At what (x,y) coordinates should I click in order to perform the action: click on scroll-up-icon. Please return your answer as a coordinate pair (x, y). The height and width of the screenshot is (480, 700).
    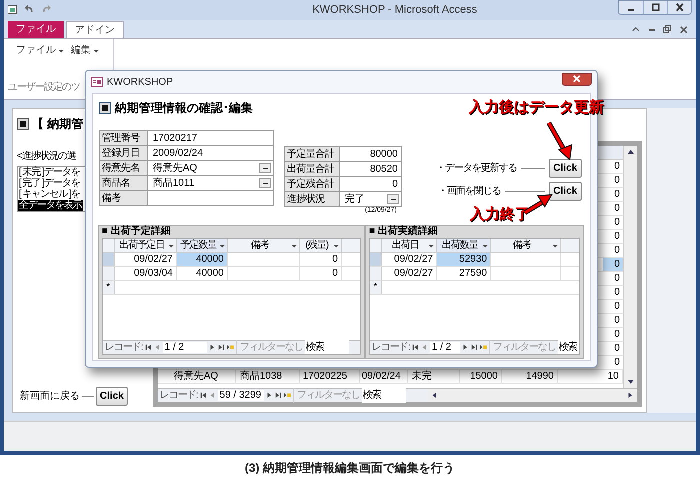
    Looking at the image, I should click on (630, 152).